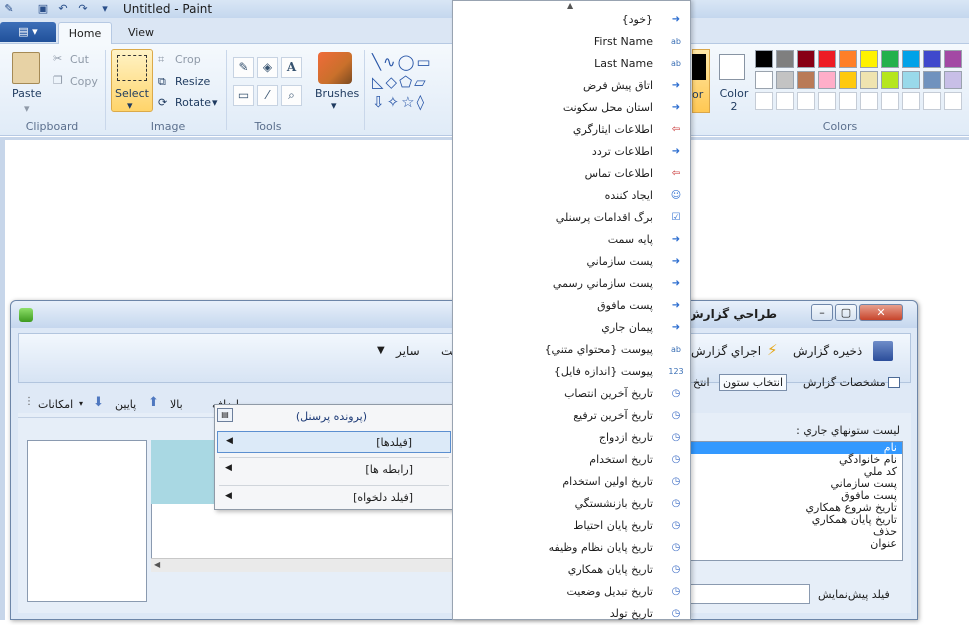 The width and height of the screenshot is (969, 625). I want to click on paint-menu-button: ▤ ▾, so click(28, 32).